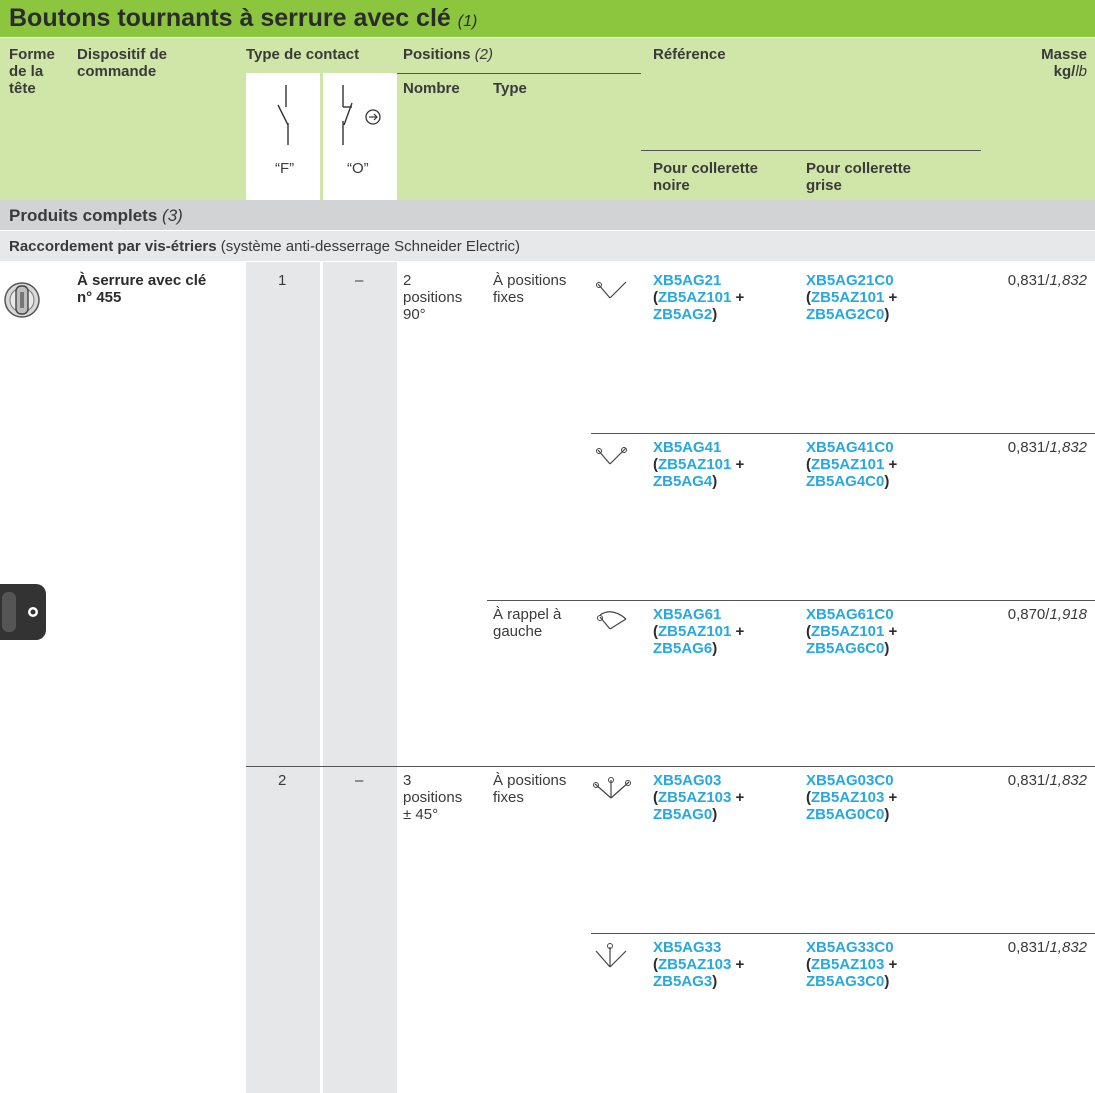 The width and height of the screenshot is (1095, 1093). I want to click on key-icon, so click(23, 612).